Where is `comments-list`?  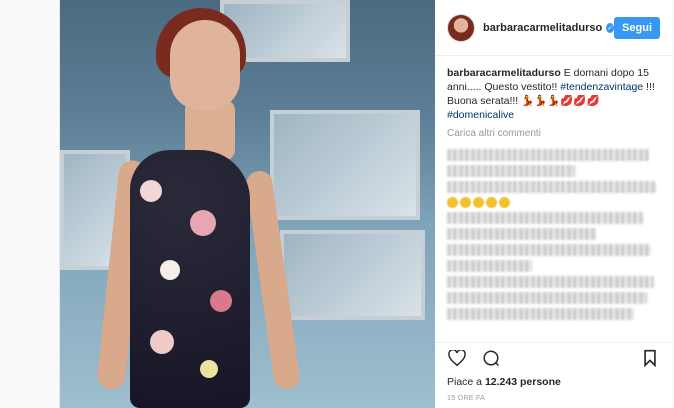
comments-list is located at coordinates (553, 234).